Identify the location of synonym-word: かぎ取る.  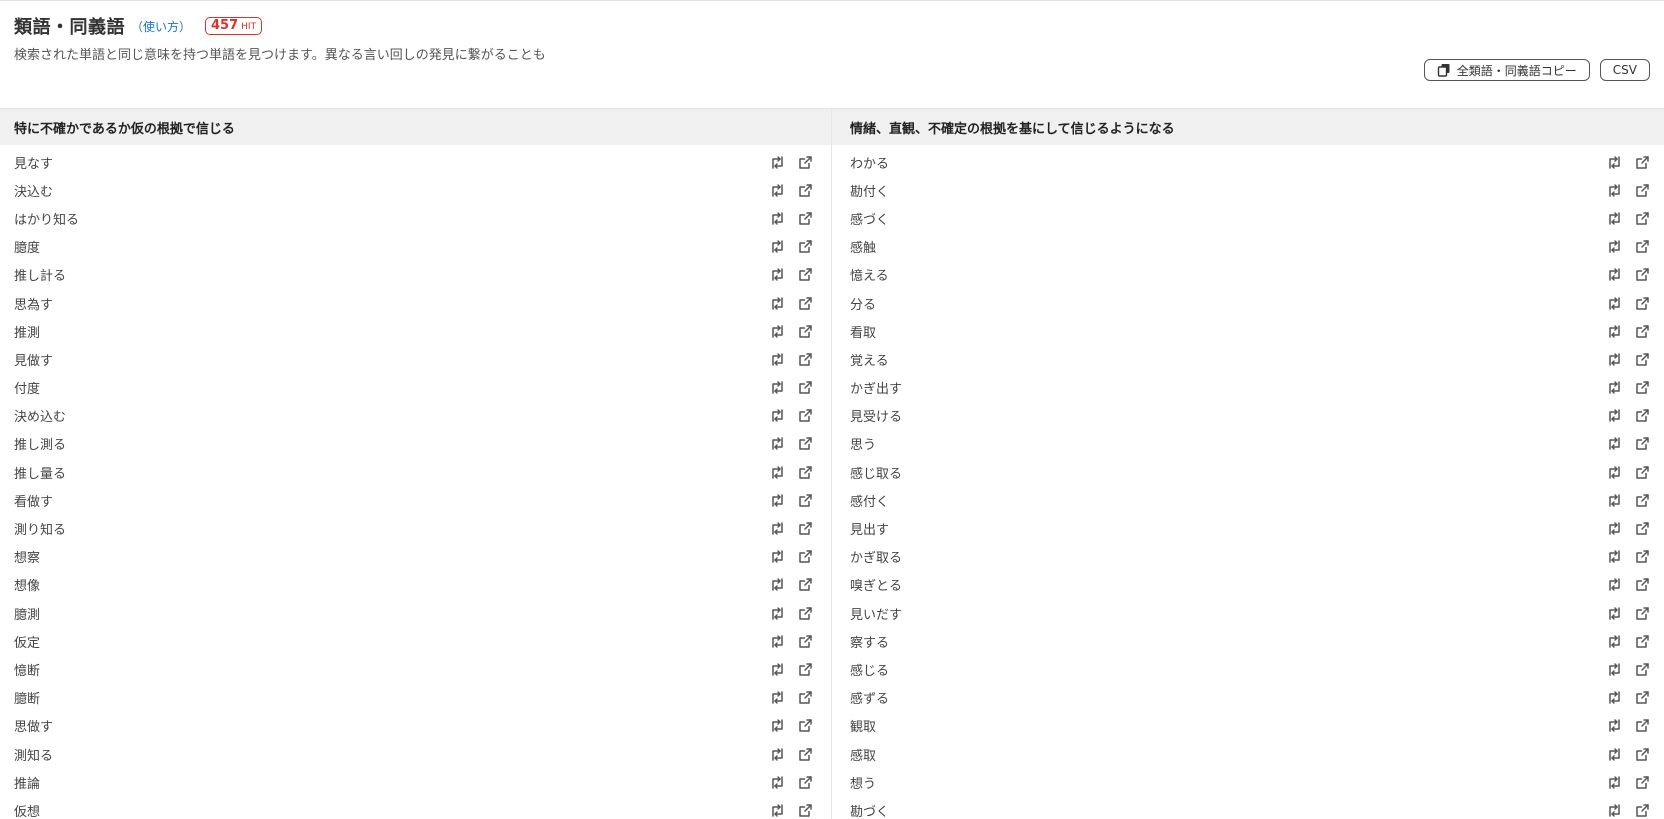
(876, 556).